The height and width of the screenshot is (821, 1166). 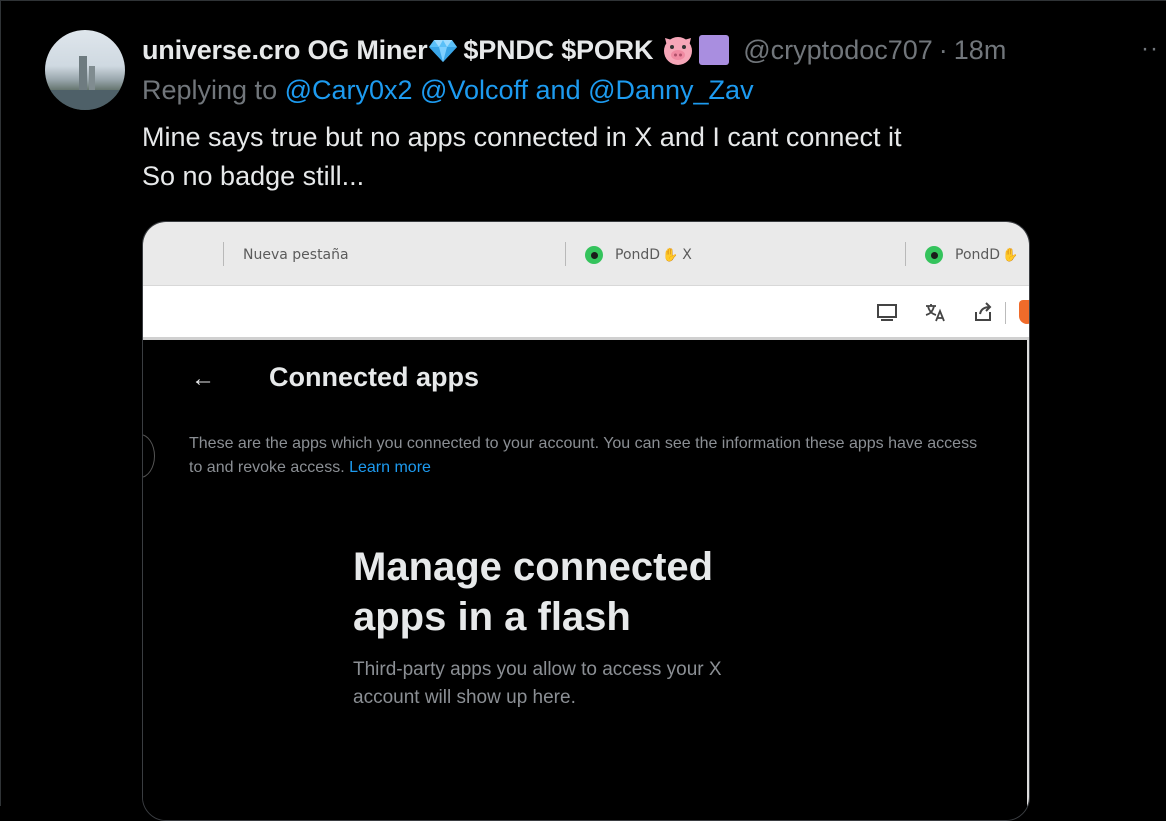 I want to click on timestamp: 18m, so click(x=980, y=50).